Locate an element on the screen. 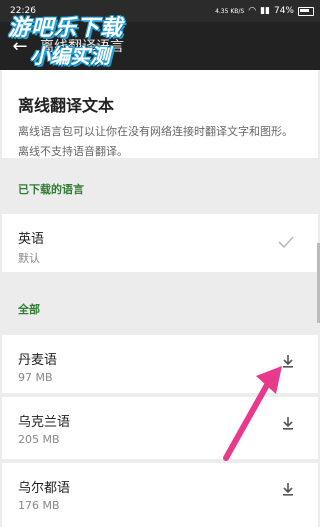 Image resolution: width=320 pixels, height=527 pixels. language-size: 97 MB is located at coordinates (35, 377).